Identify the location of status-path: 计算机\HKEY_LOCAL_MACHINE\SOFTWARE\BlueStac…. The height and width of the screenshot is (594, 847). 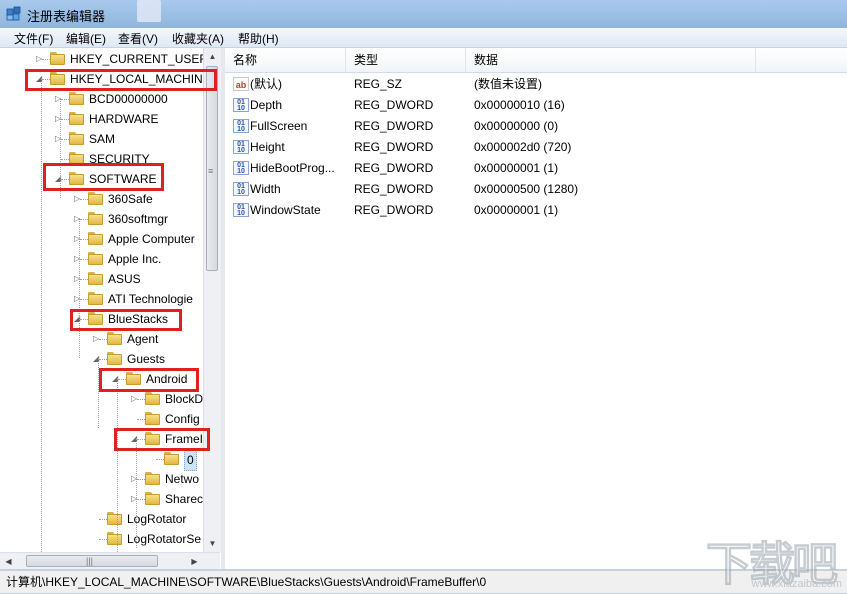
(246, 582).